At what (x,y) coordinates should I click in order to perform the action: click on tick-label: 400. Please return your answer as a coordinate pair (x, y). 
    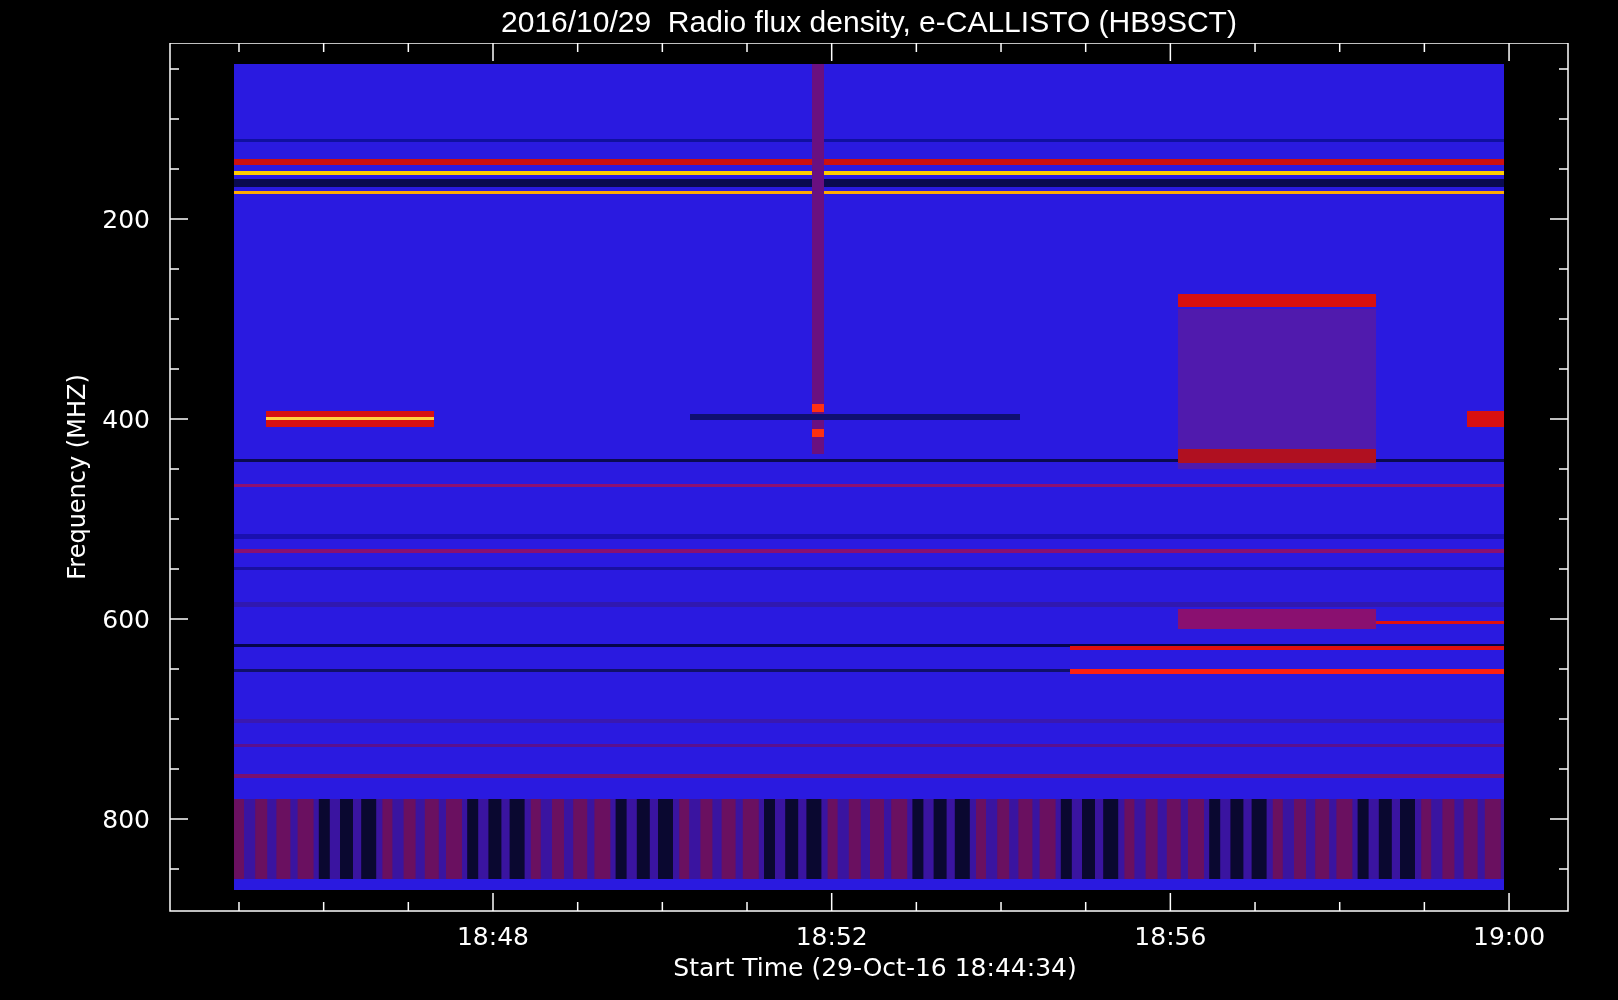
    Looking at the image, I should click on (126, 419).